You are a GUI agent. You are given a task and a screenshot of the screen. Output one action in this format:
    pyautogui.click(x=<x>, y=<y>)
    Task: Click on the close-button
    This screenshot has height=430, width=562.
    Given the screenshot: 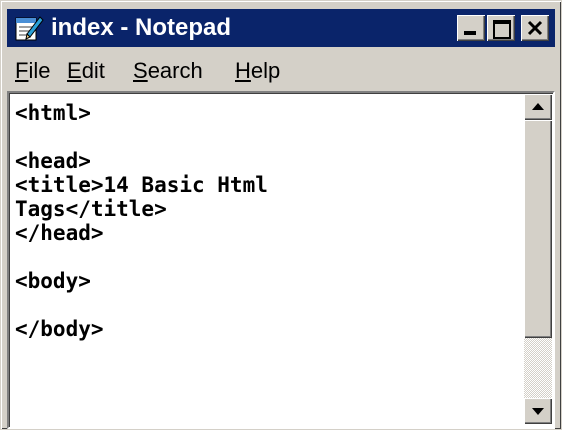 What is the action you would take?
    pyautogui.click(x=535, y=28)
    